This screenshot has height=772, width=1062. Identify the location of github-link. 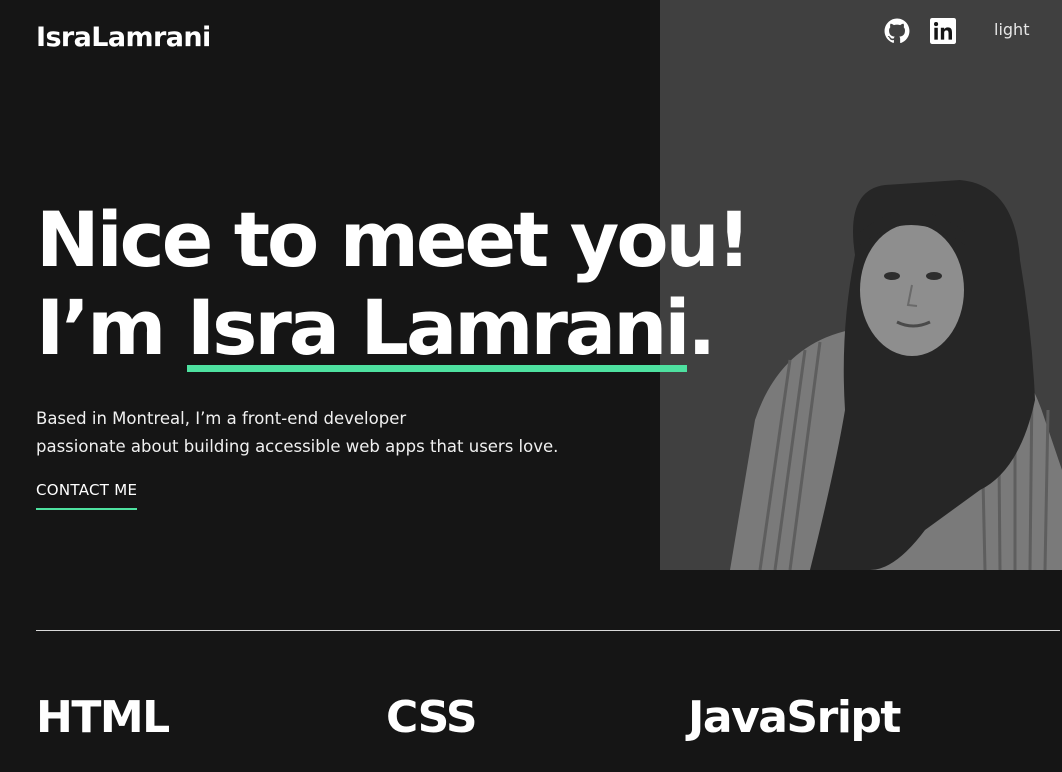
(897, 31).